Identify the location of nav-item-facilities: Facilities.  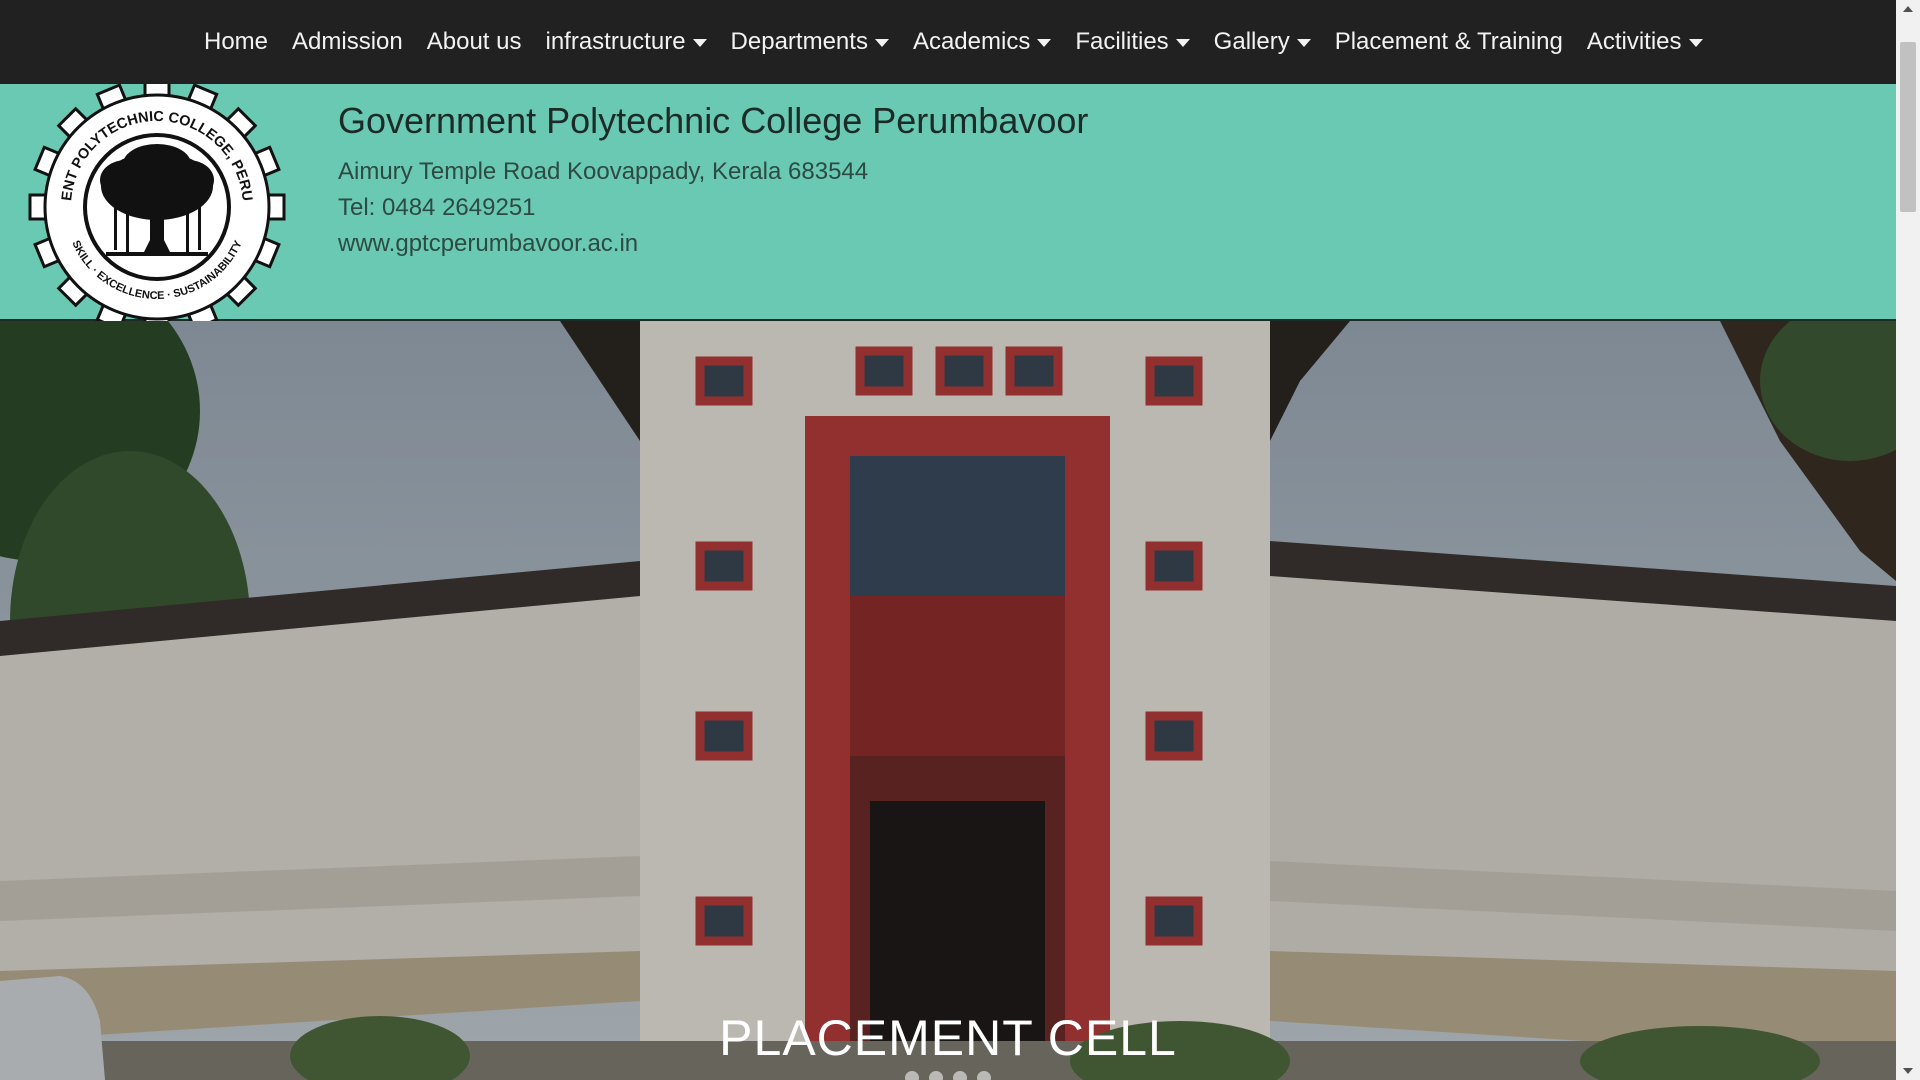
(1132, 42).